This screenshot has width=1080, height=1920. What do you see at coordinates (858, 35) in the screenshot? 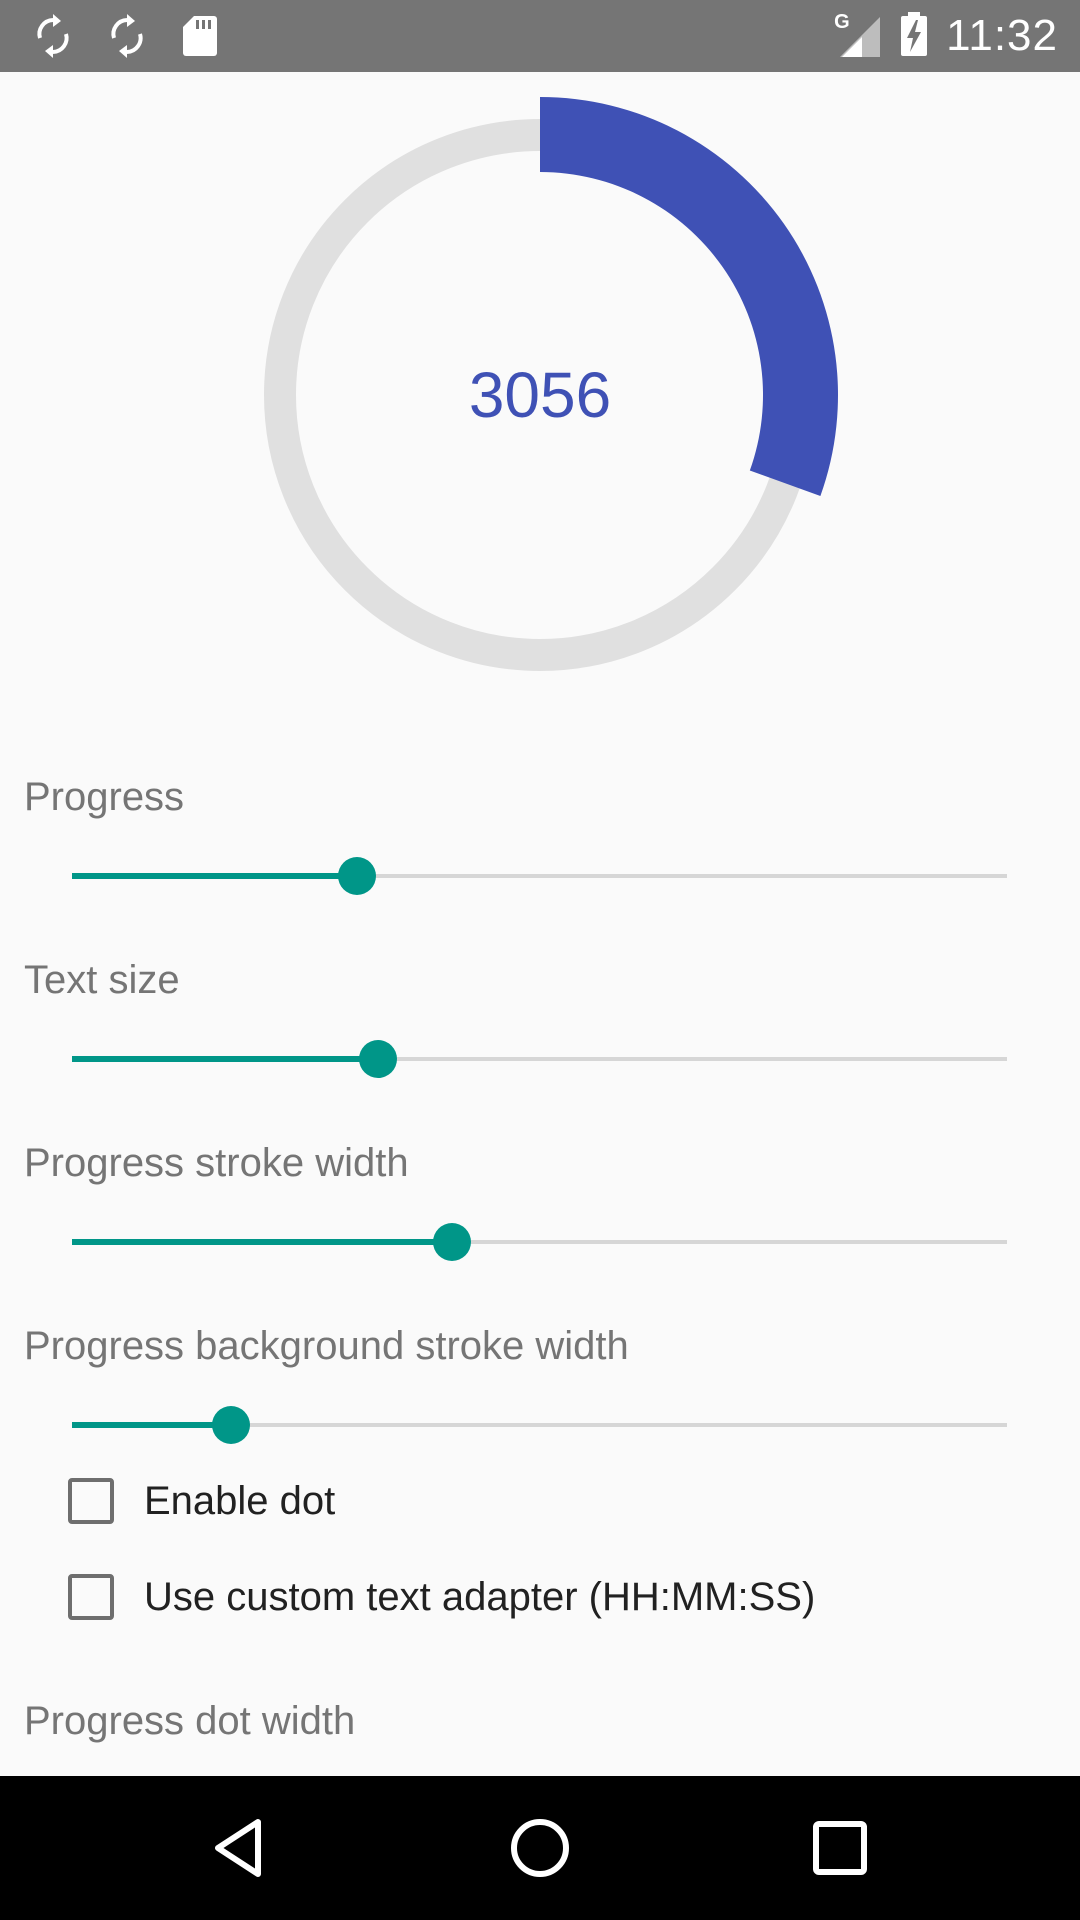
I see `signal-icon: G` at bounding box center [858, 35].